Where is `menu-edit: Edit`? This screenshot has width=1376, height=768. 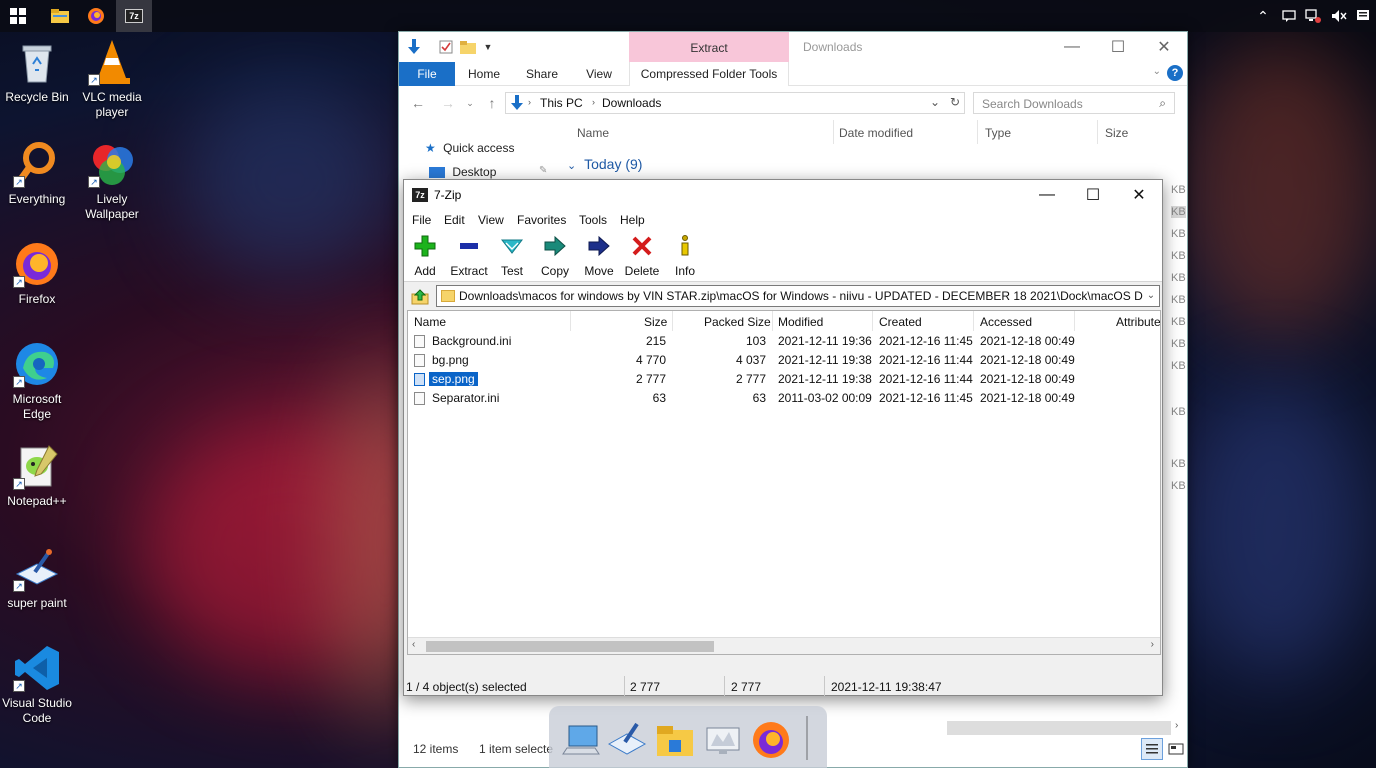
menu-edit: Edit is located at coordinates (454, 220).